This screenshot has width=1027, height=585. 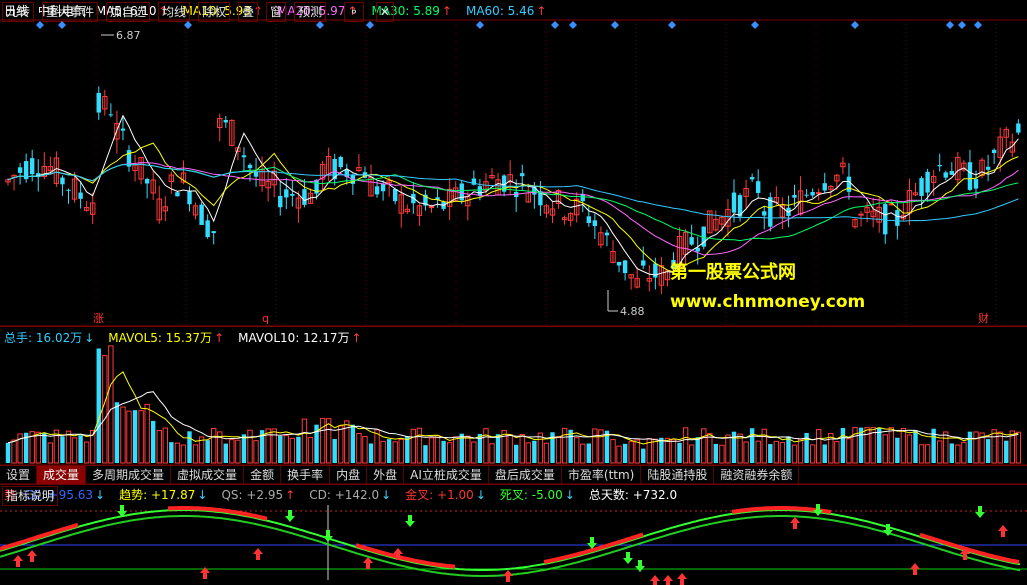 What do you see at coordinates (733, 272) in the screenshot?
I see `watermark-title: 第一股票公式网` at bounding box center [733, 272].